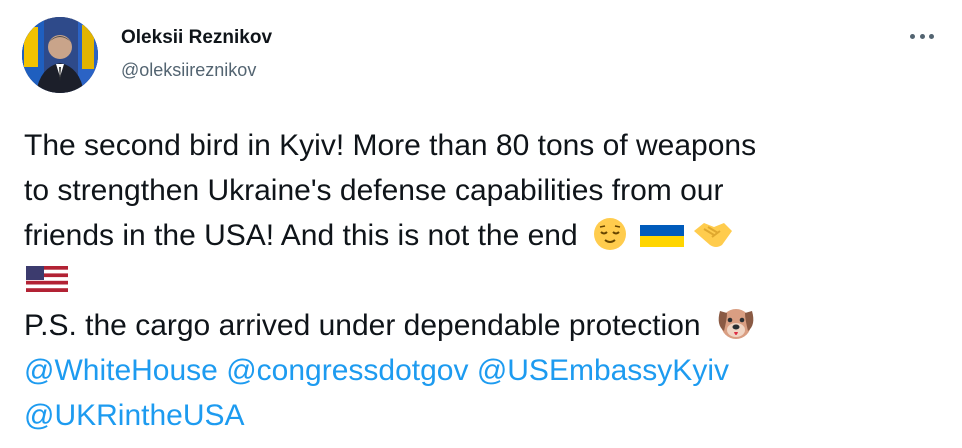  What do you see at coordinates (922, 36) in the screenshot?
I see `more-options-icon` at bounding box center [922, 36].